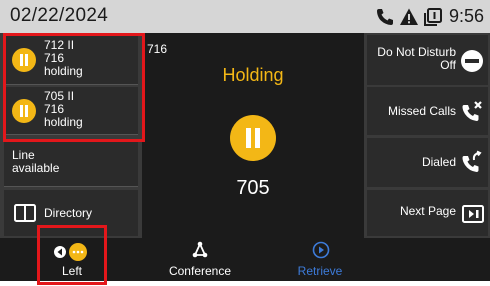 The image size is (490, 286). I want to click on dnd-icon, so click(472, 61).